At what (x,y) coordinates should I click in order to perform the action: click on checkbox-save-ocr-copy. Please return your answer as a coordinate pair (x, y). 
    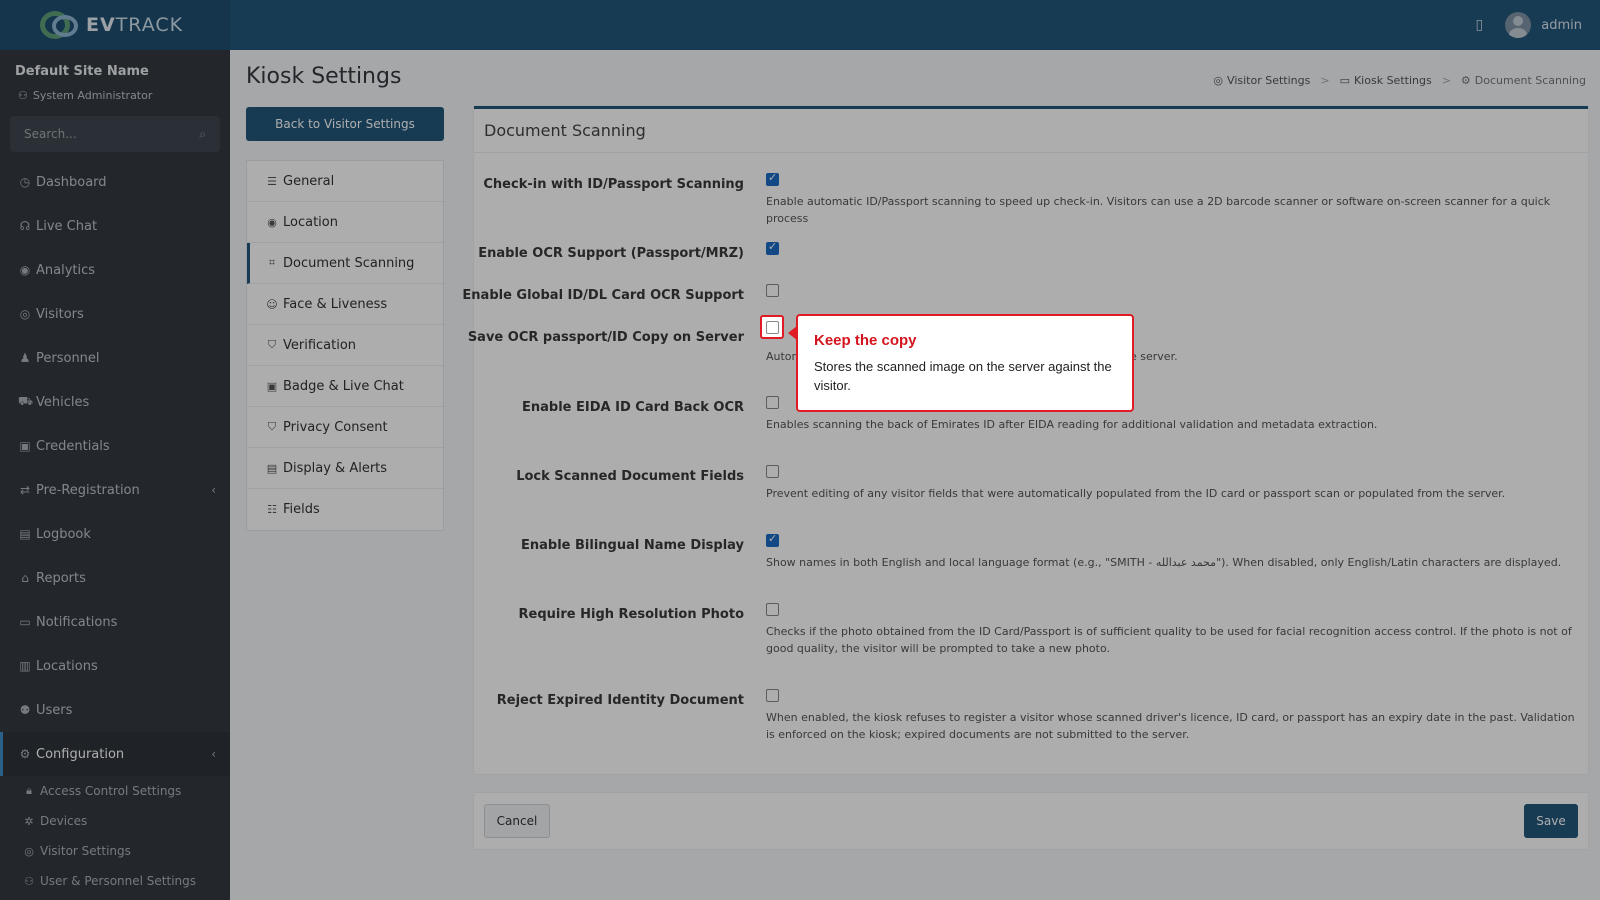
    Looking at the image, I should click on (772, 327).